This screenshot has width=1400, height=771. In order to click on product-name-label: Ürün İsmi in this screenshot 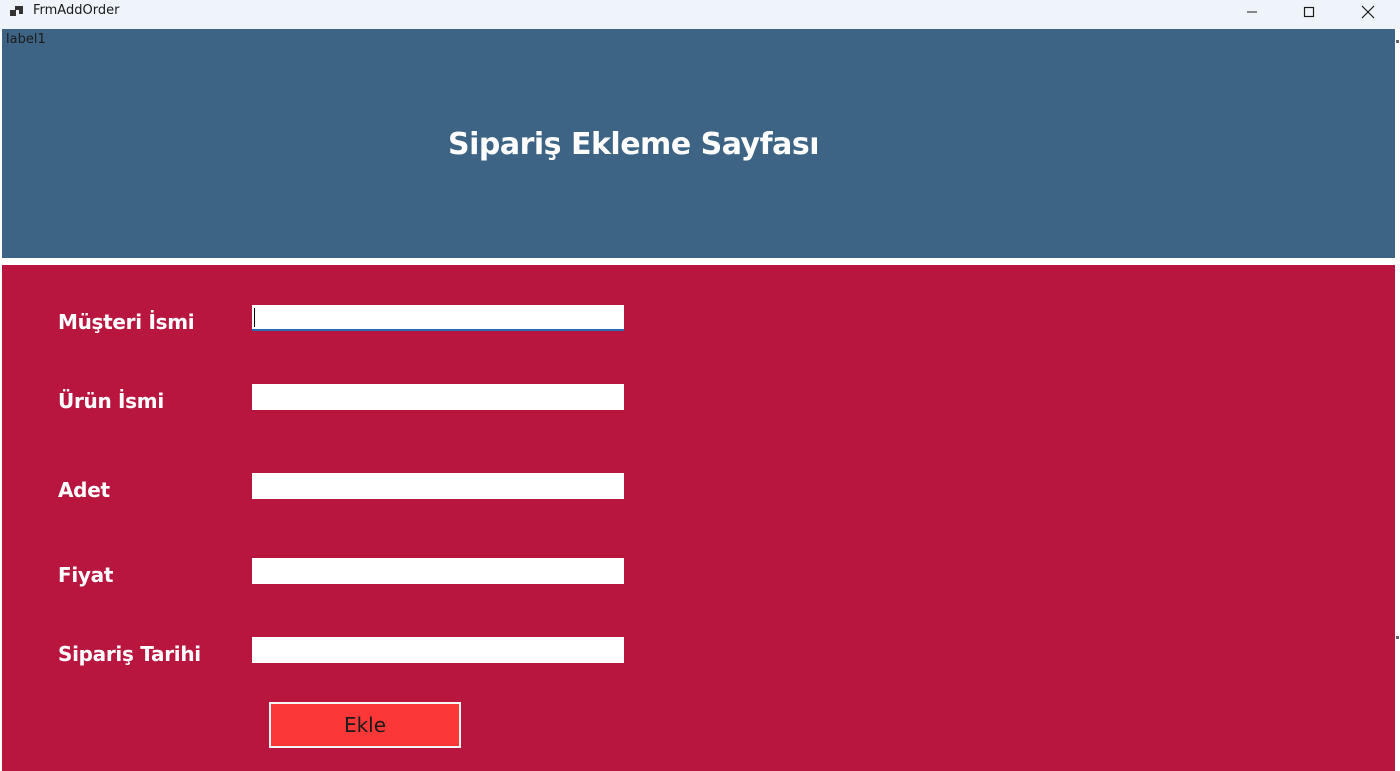, I will do `click(111, 401)`.